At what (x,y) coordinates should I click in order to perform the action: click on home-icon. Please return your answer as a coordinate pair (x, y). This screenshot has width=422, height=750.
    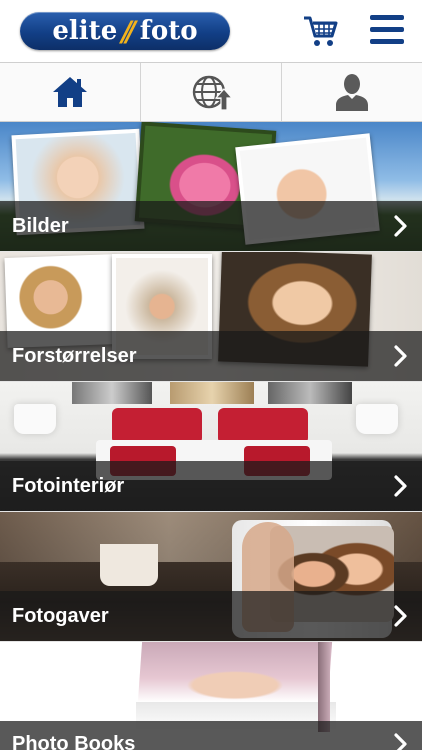
    Looking at the image, I should click on (70, 92).